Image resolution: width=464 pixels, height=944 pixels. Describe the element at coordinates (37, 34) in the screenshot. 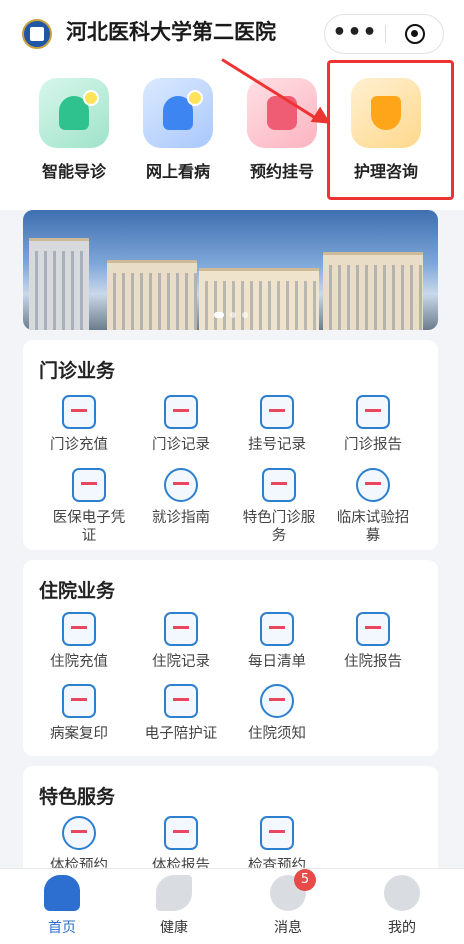

I see `hospital-logo` at that location.